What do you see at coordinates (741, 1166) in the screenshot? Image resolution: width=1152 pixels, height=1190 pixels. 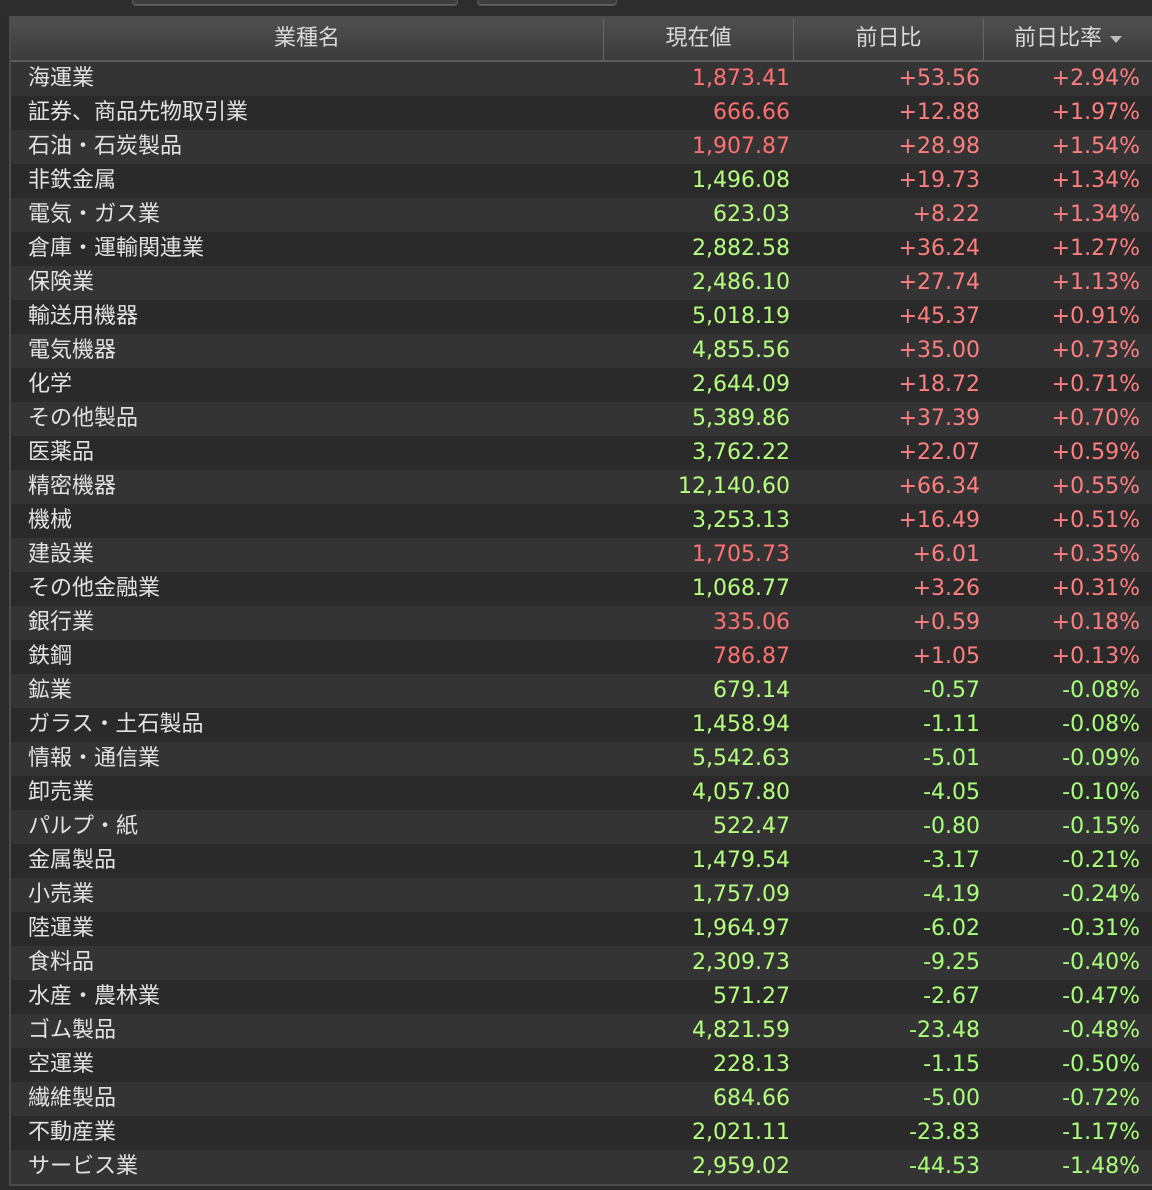 I see `current-price: 2,959.02` at bounding box center [741, 1166].